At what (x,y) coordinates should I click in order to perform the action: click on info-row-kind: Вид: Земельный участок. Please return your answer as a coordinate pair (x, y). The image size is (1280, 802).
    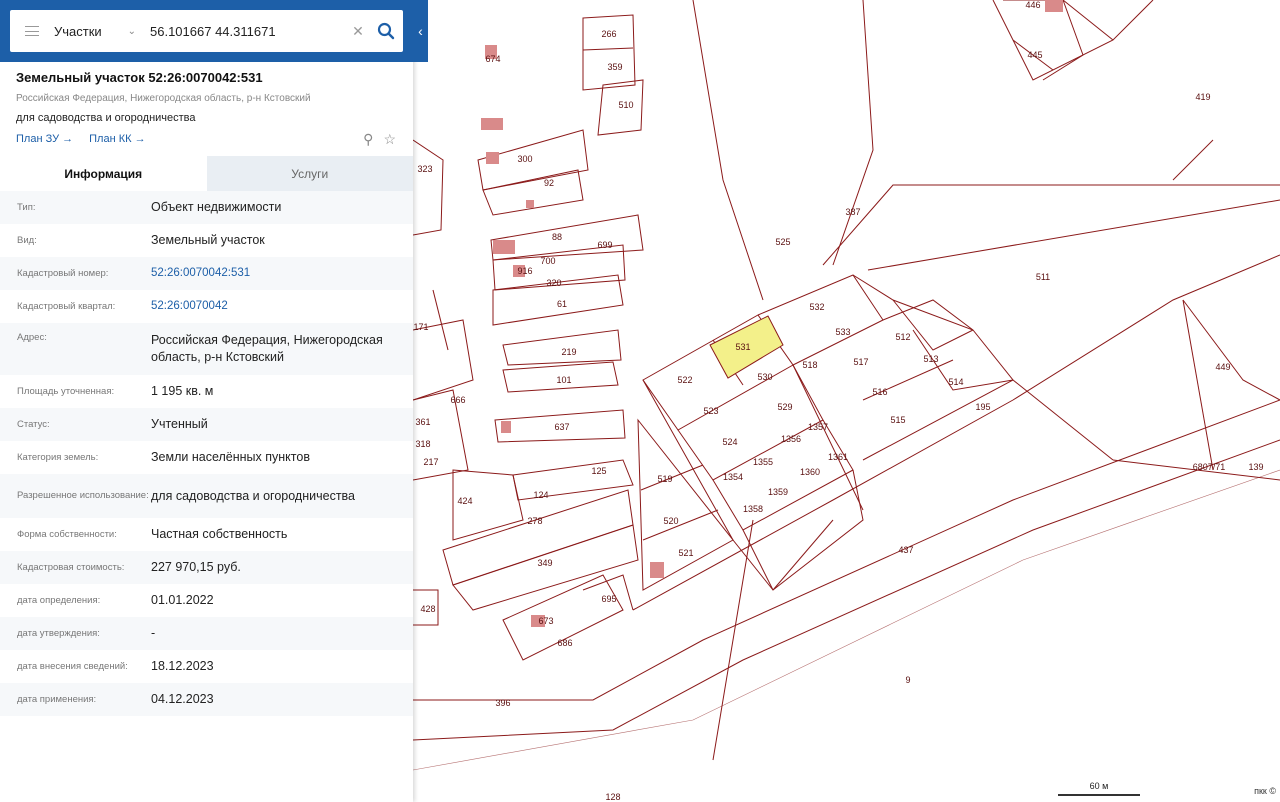
    Looking at the image, I should click on (206, 240).